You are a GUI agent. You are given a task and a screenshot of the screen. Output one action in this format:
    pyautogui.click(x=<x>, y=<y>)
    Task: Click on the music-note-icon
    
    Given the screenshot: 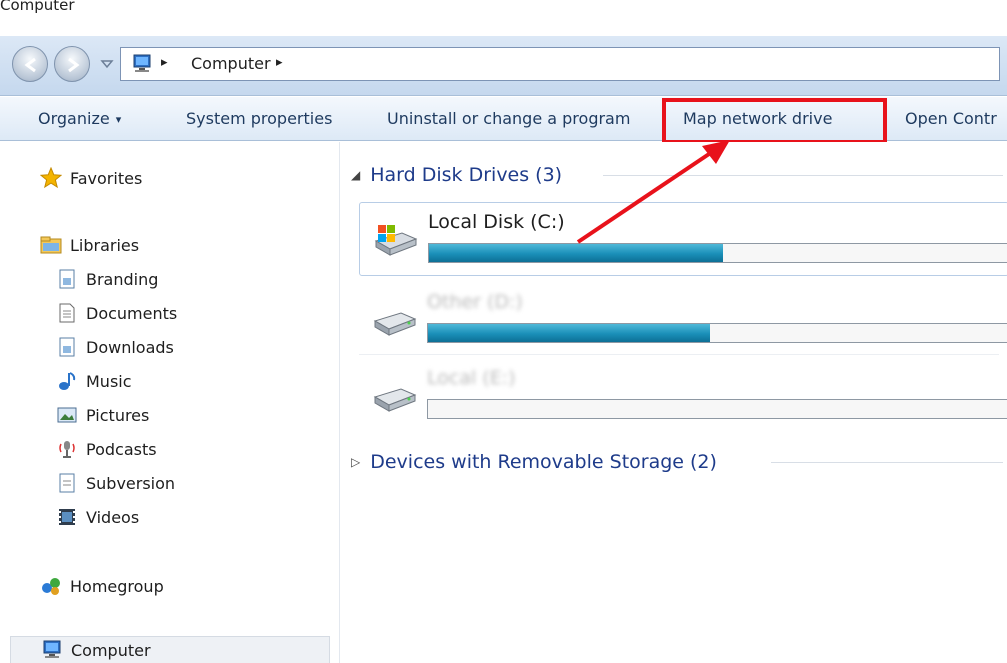 What is the action you would take?
    pyautogui.click(x=67, y=381)
    